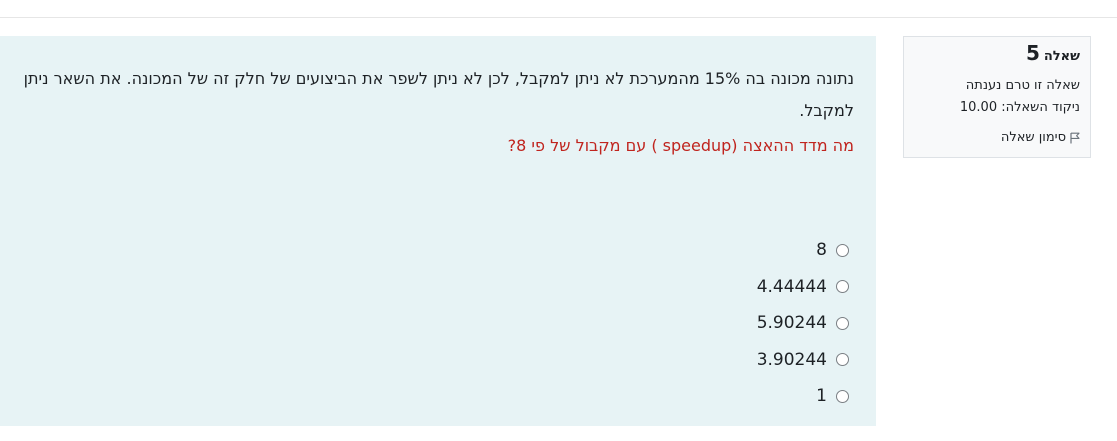  I want to click on flag-question-label: סימון שאלה, so click(1033, 137).